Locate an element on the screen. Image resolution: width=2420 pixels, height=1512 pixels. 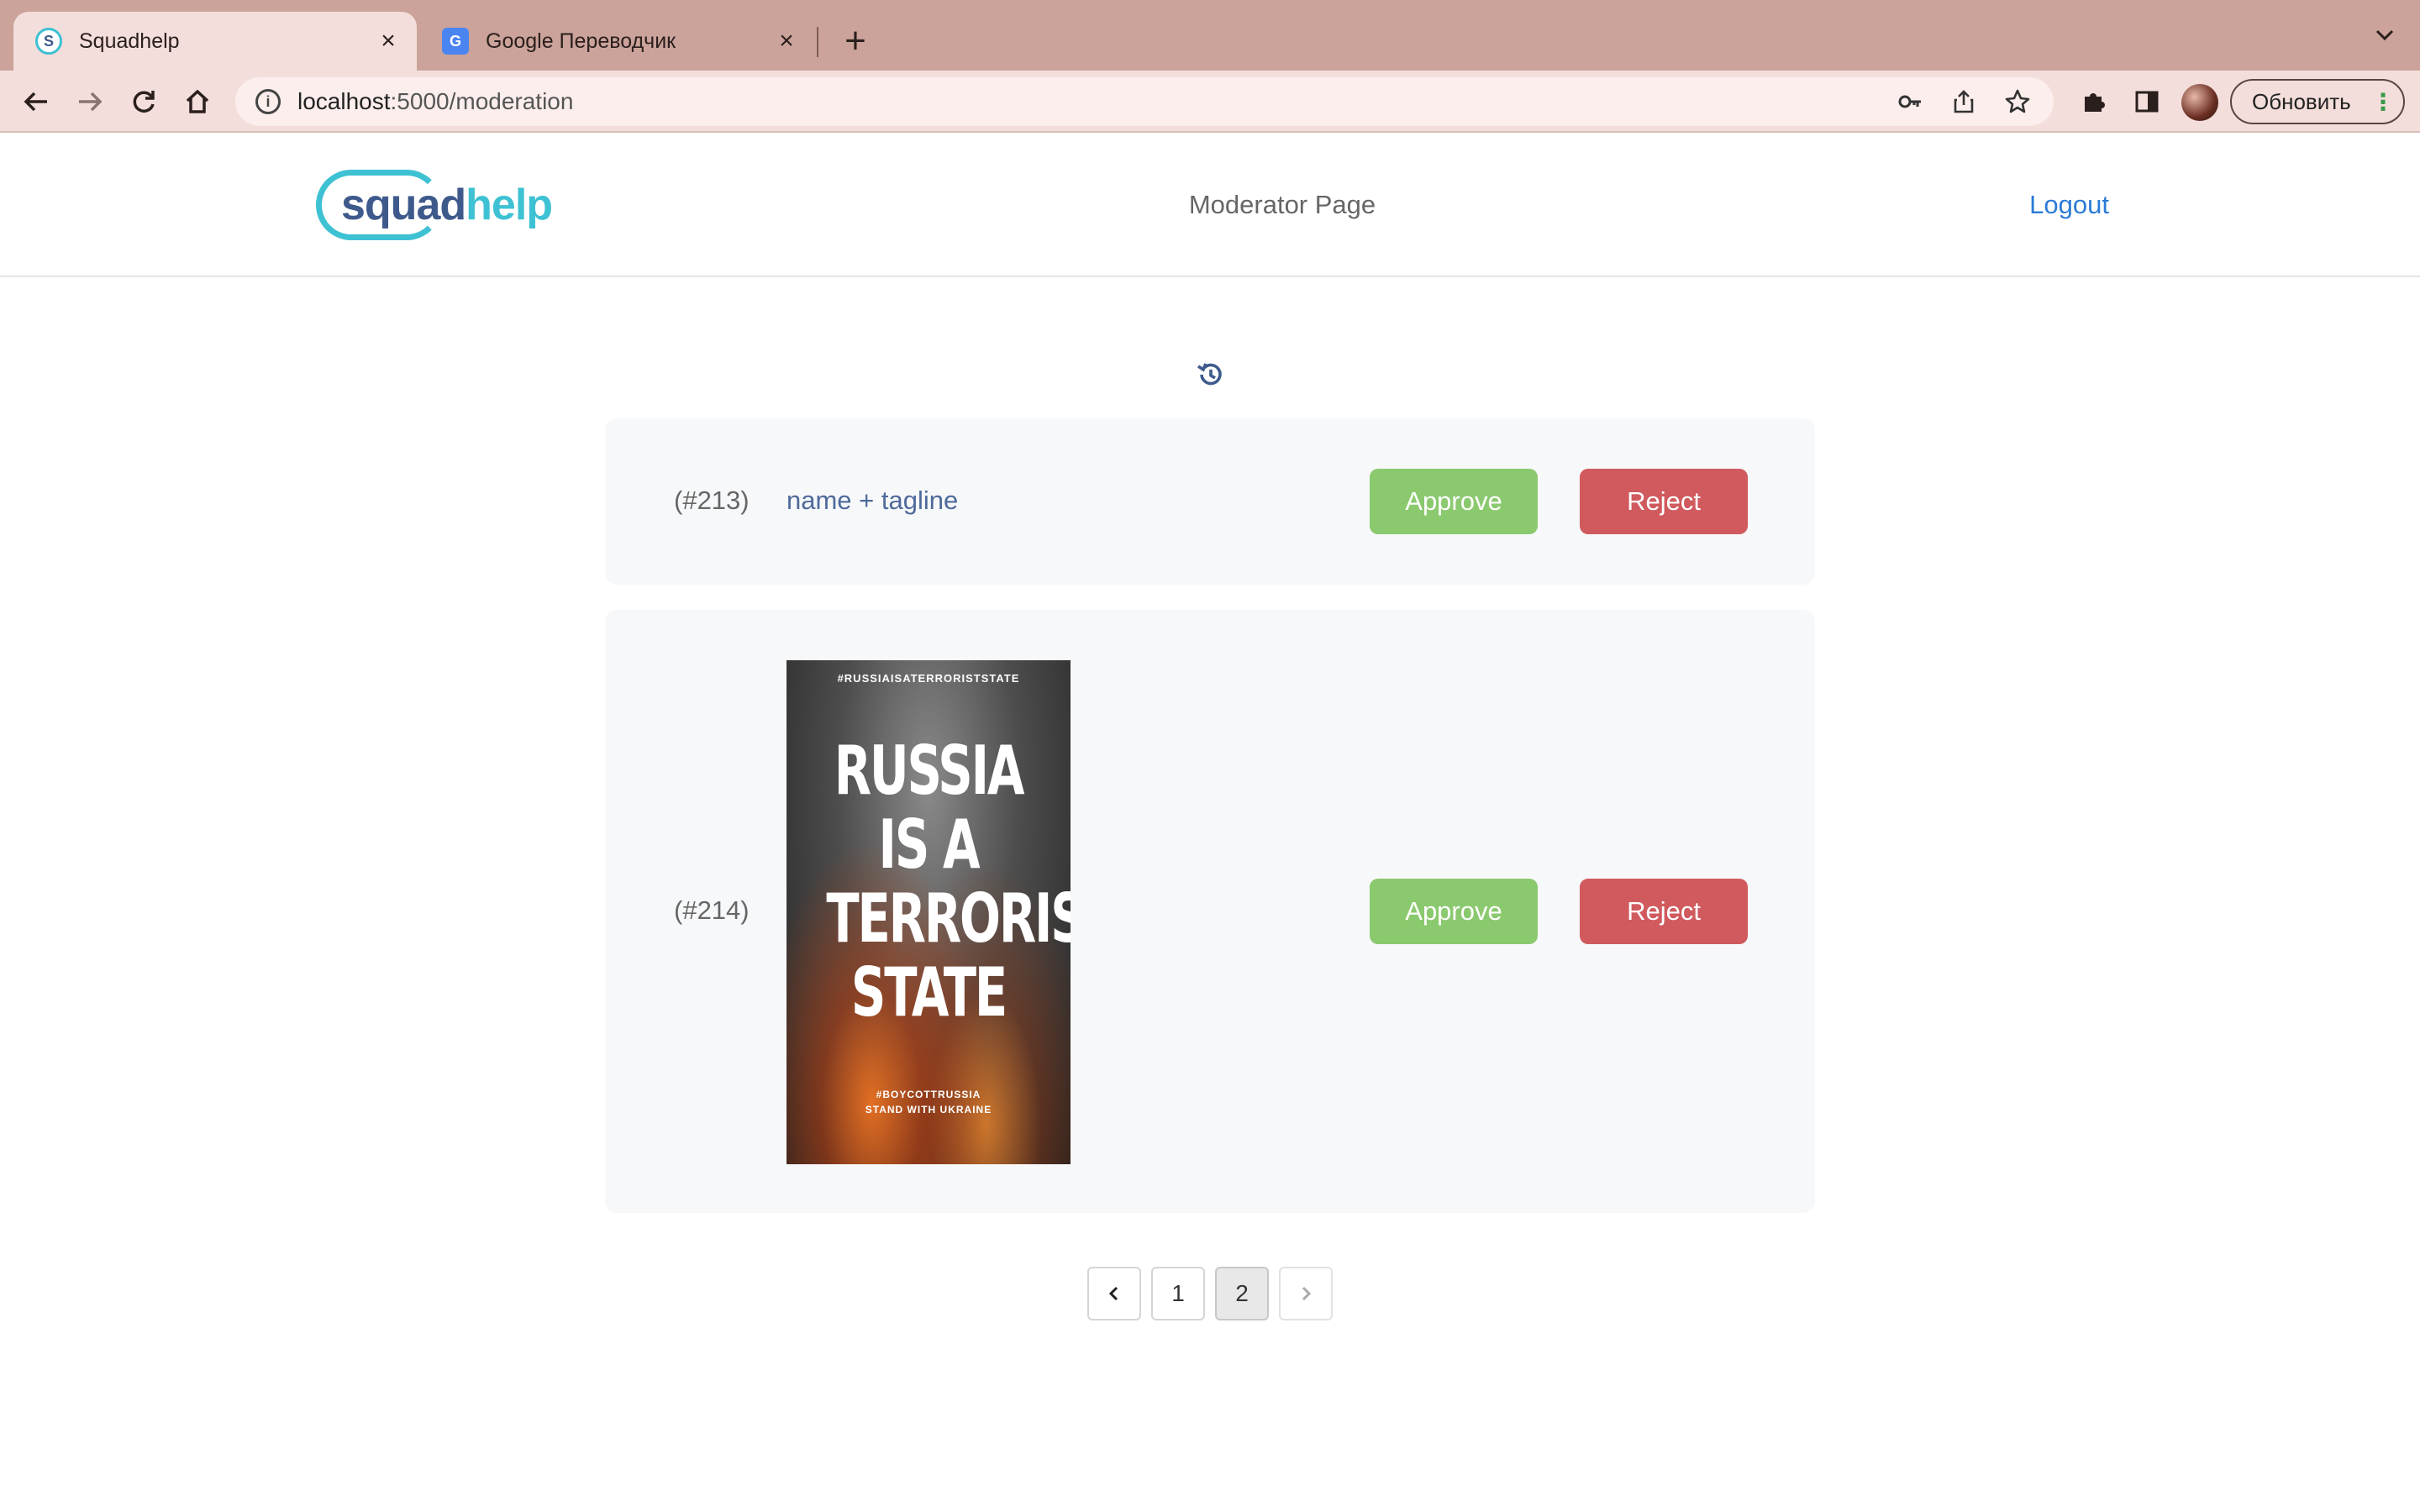
menu-dots-icon: ⋮ is located at coordinates (2383, 101).